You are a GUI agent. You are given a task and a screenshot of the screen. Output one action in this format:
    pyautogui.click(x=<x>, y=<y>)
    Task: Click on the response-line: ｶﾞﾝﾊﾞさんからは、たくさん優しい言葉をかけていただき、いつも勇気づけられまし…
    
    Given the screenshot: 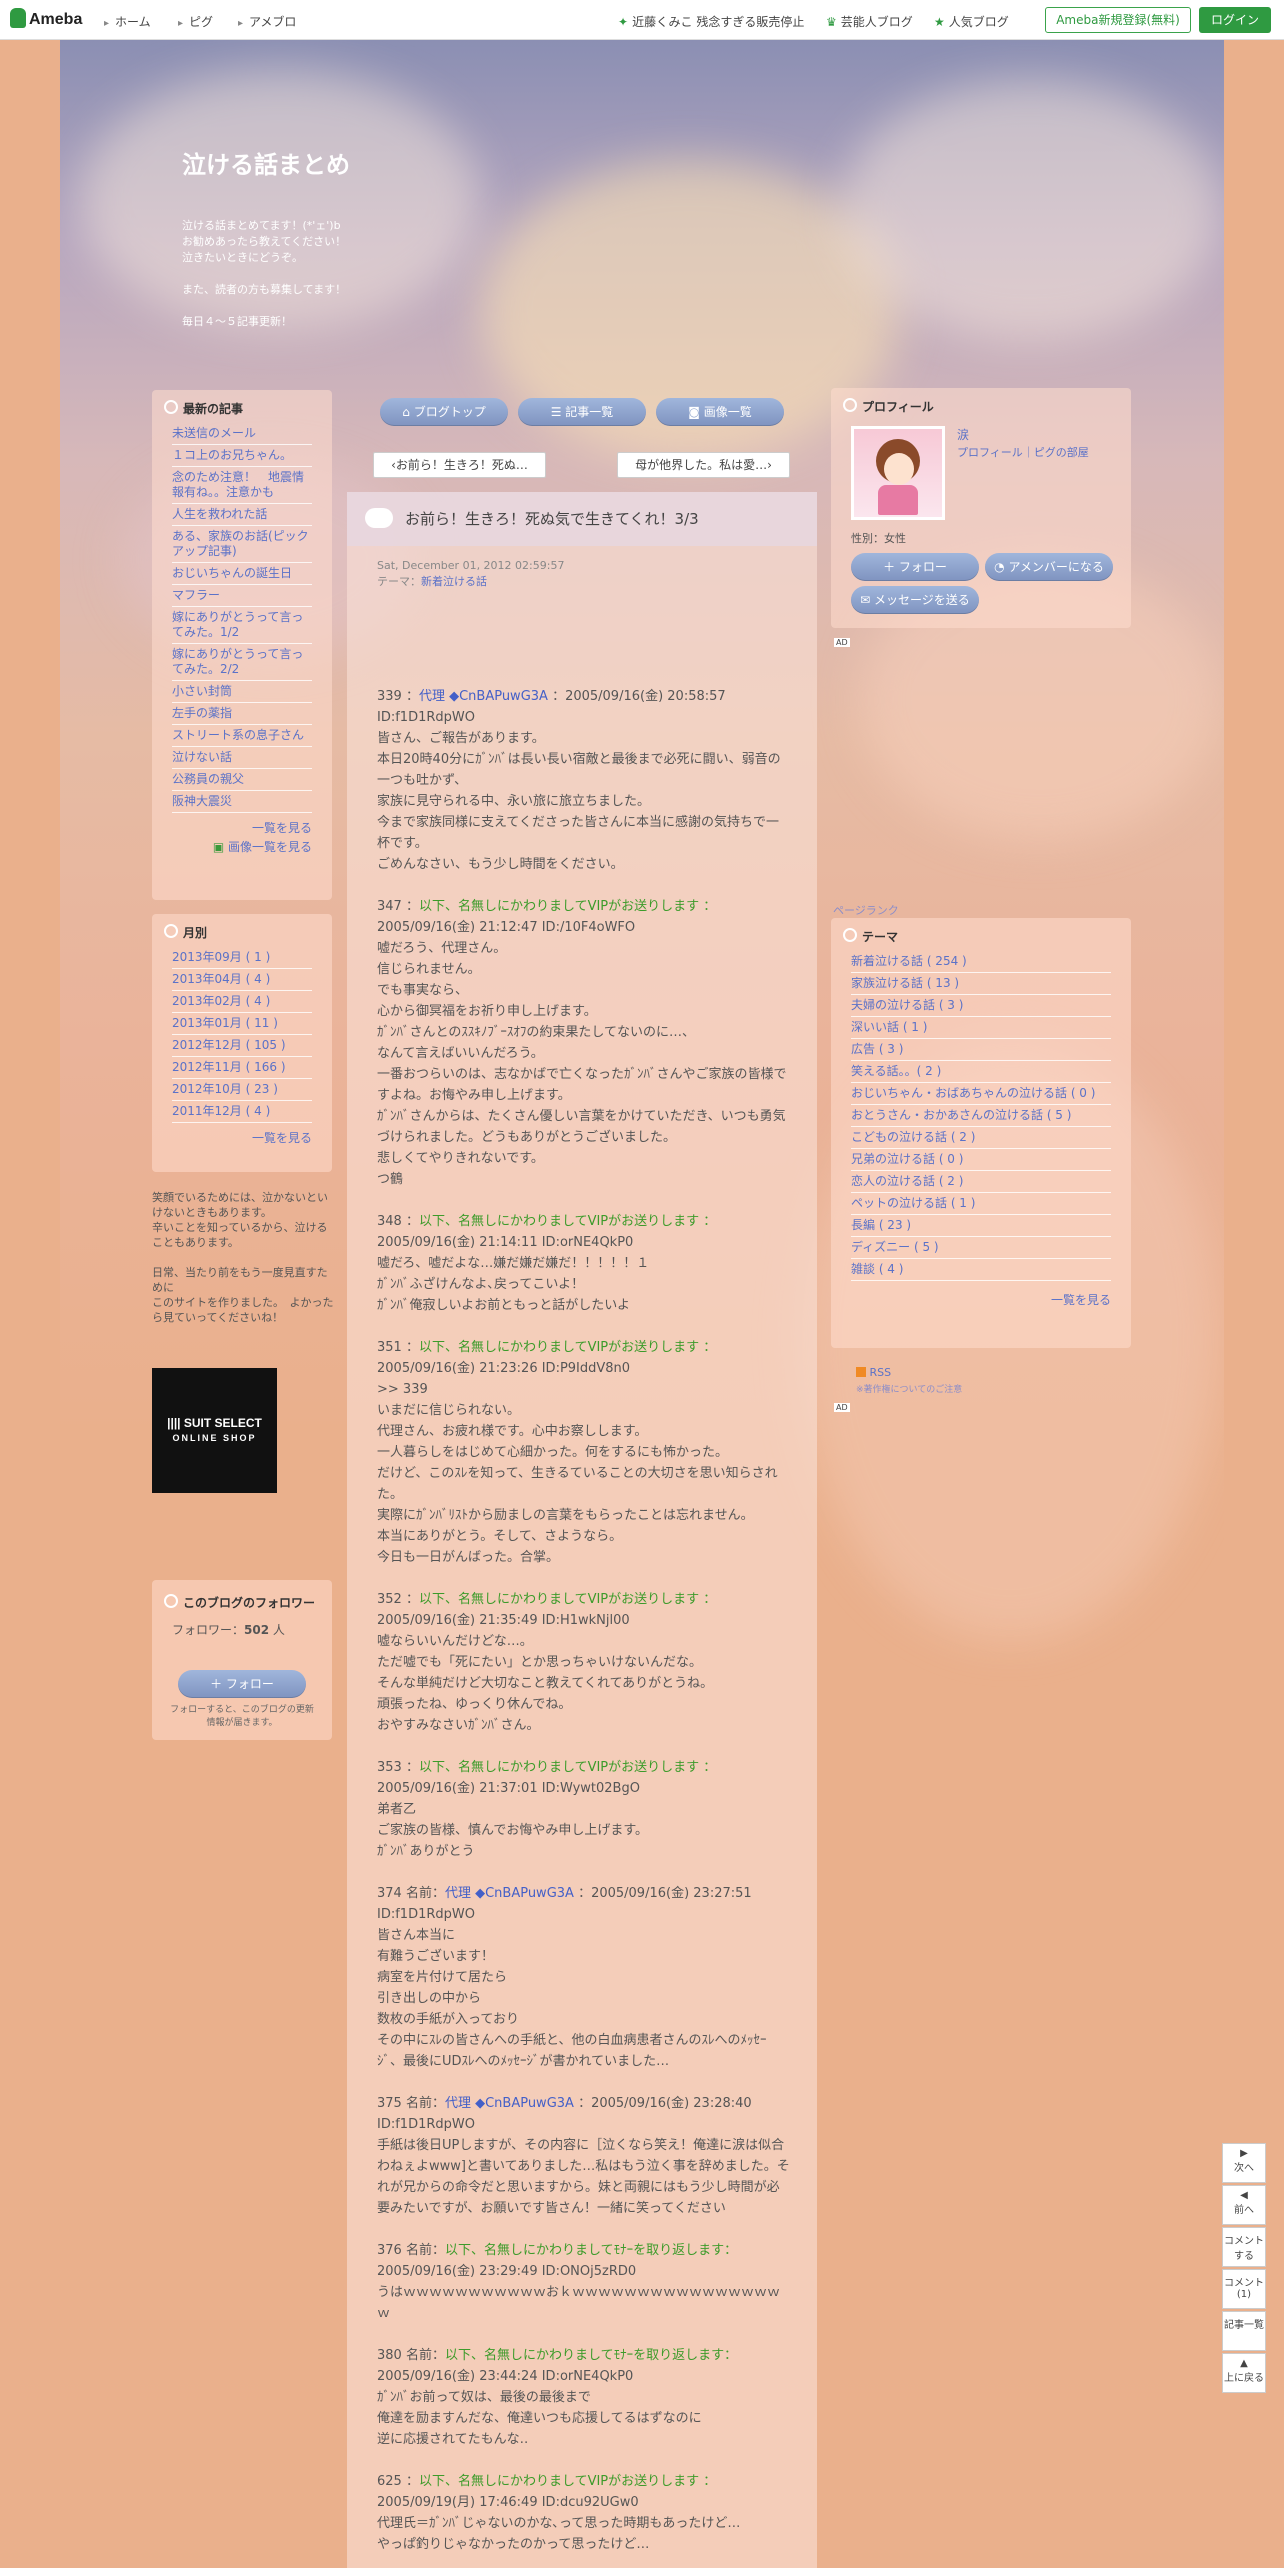 What is the action you would take?
    pyautogui.click(x=581, y=1127)
    